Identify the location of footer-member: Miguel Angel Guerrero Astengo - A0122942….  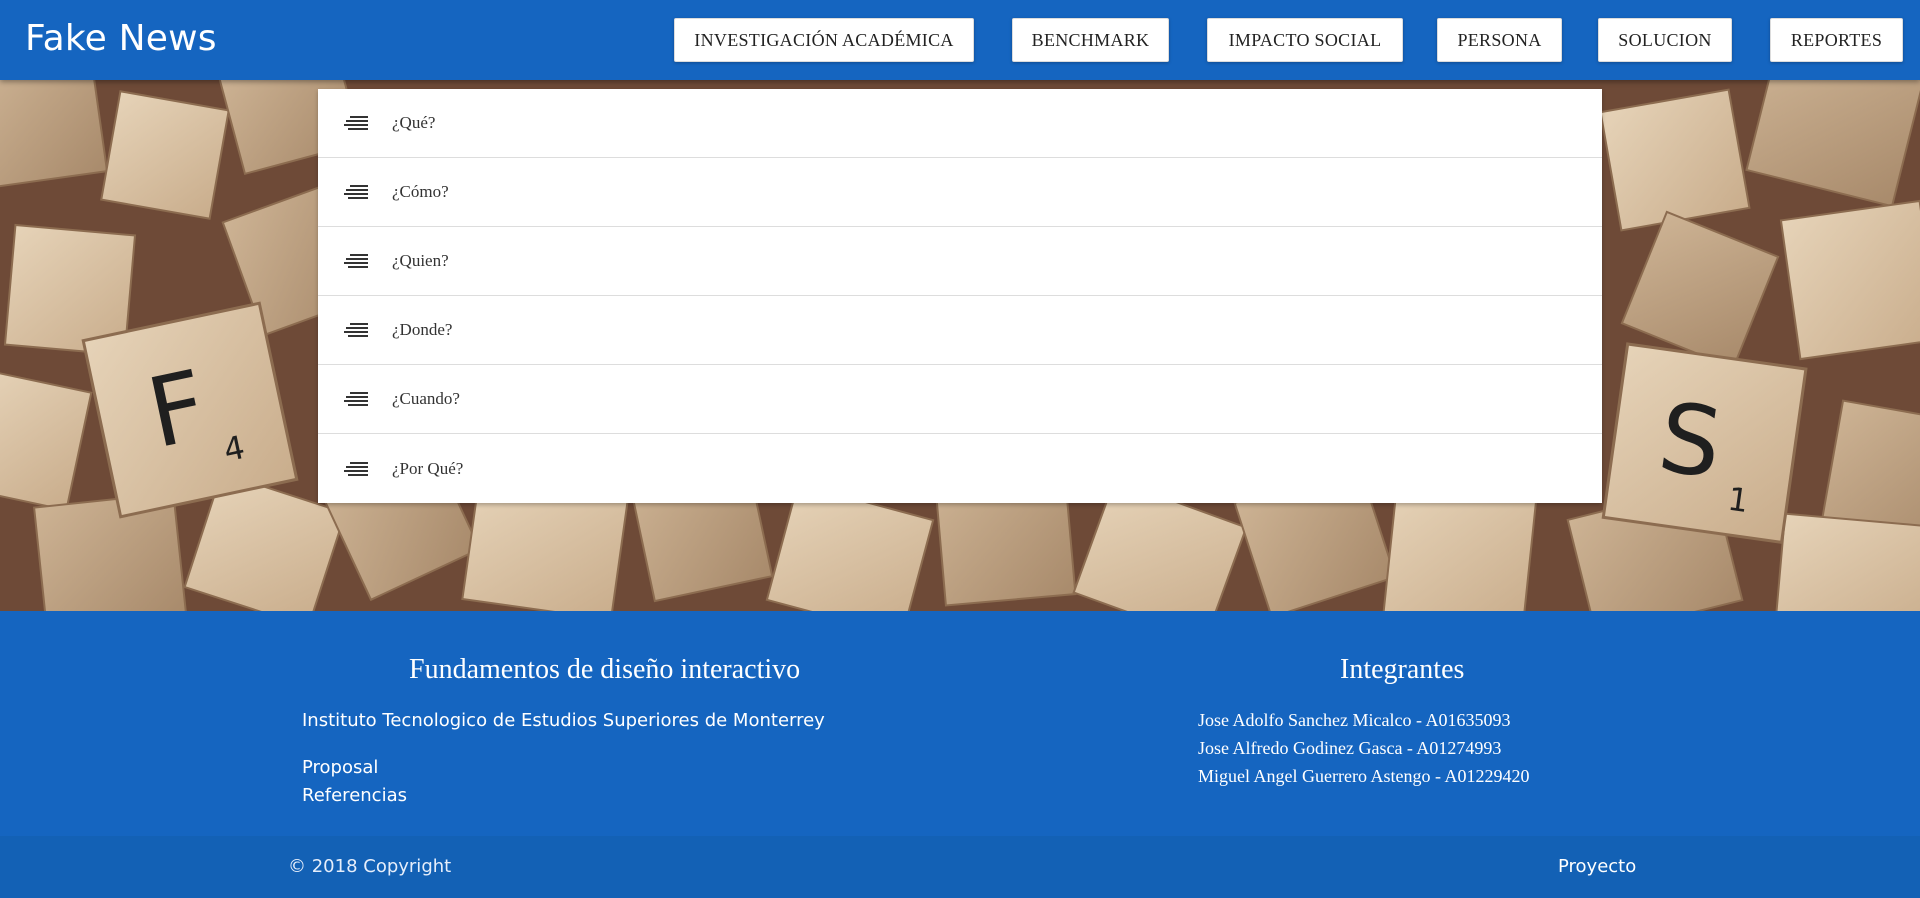
(1364, 776).